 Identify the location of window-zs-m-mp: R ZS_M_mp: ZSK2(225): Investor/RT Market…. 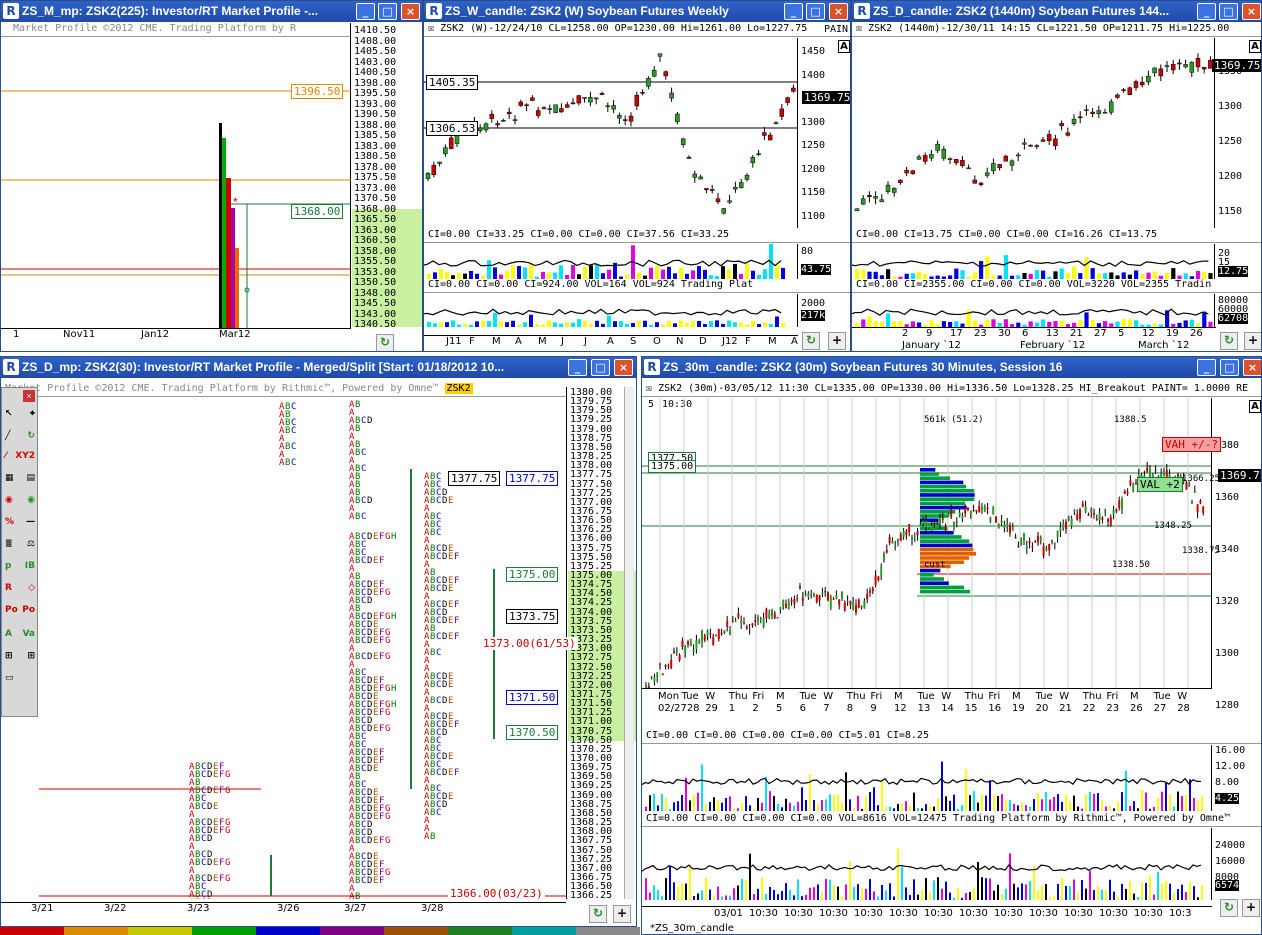
(211, 176).